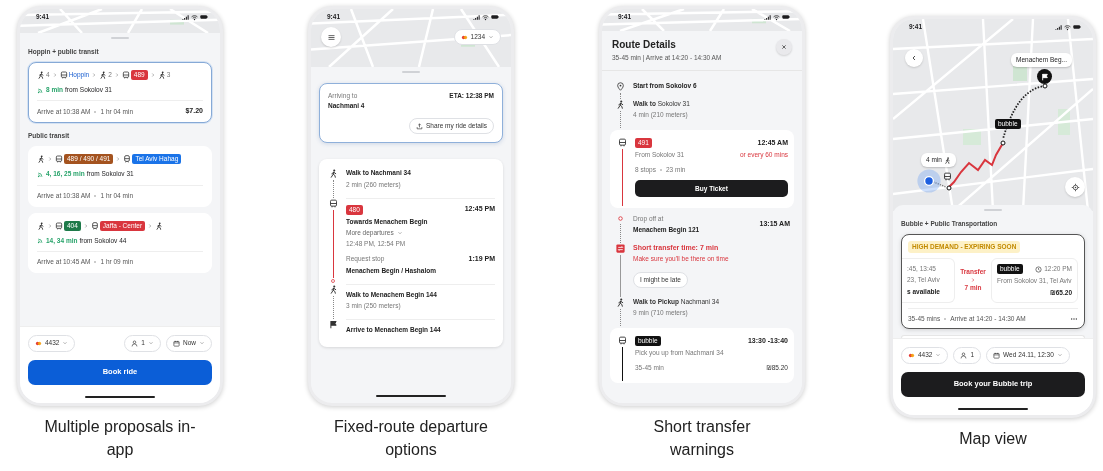 This screenshot has height=471, width=1103. I want to click on stop-circle-icon, so click(620, 219).